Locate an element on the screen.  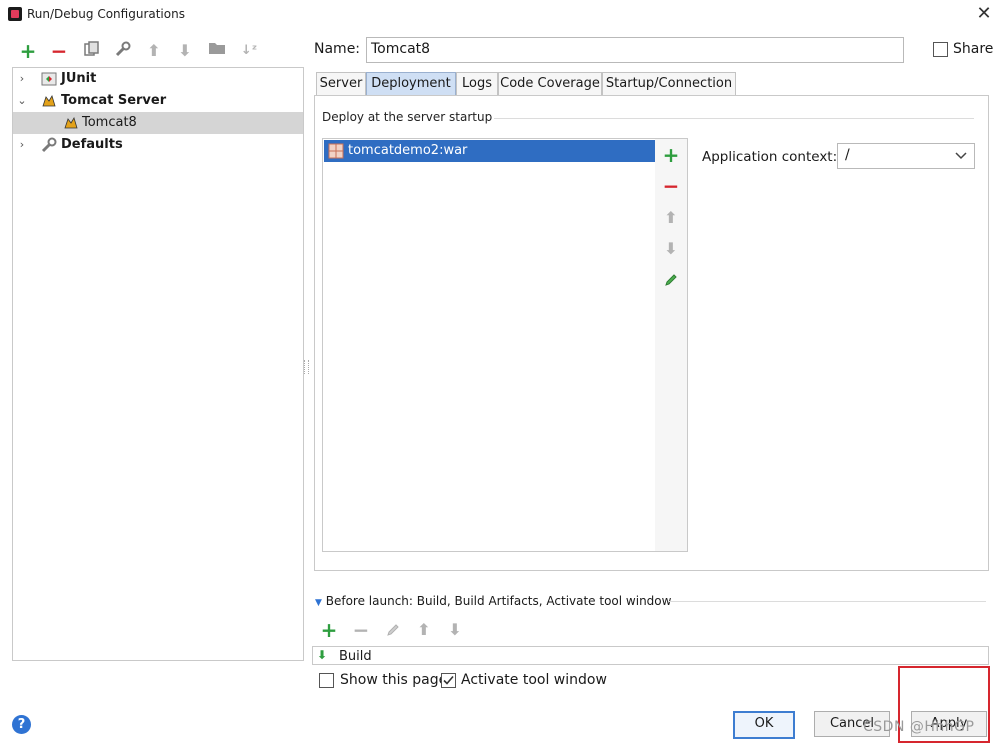
chevron-down-icon is located at coordinates (961, 157).